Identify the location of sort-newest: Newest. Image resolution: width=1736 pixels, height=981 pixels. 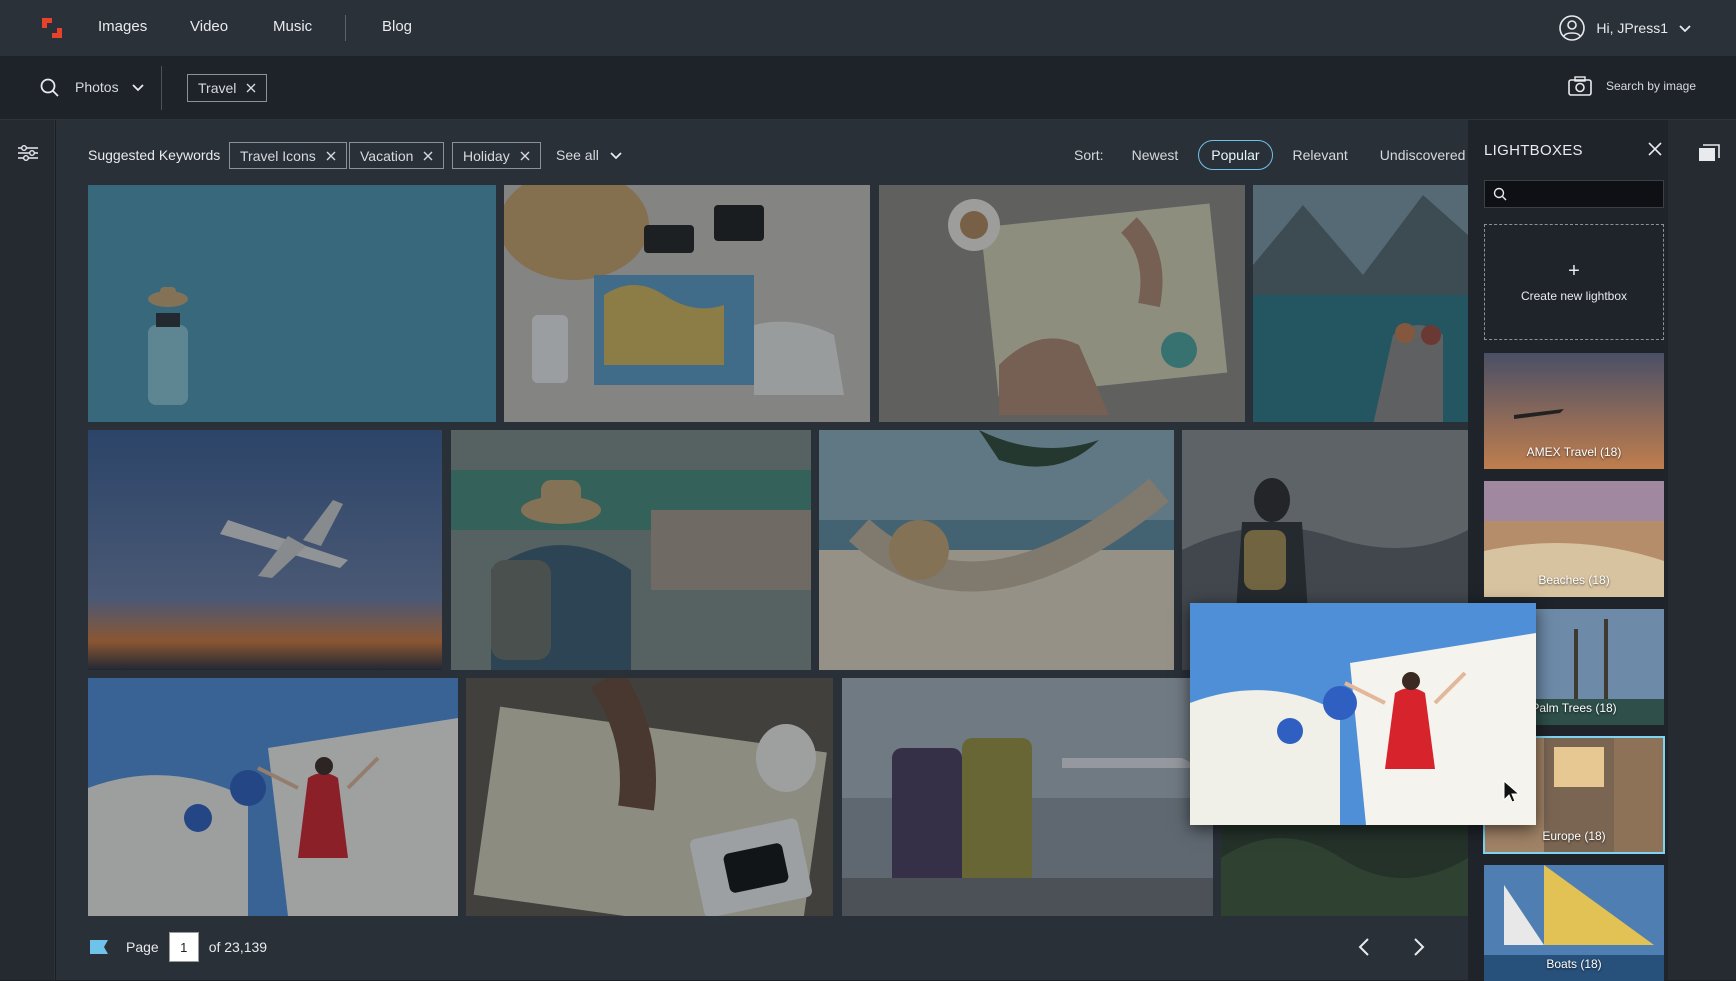
(1155, 155).